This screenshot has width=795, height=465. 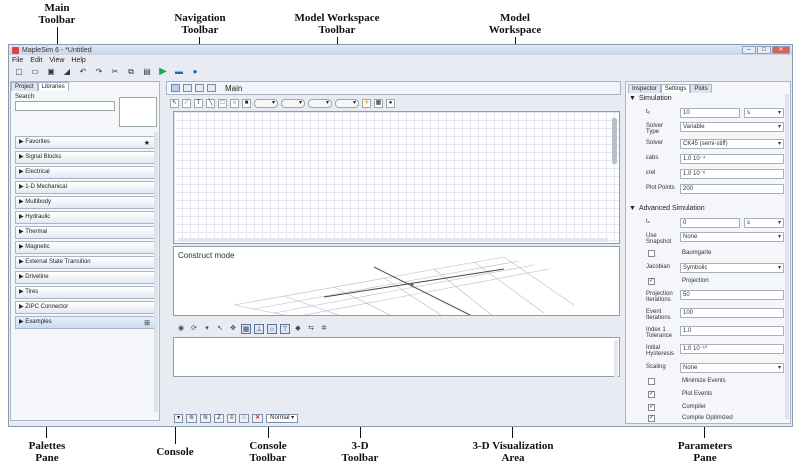 What do you see at coordinates (222, 103) in the screenshot?
I see `rectangle-tool-icon: □` at bounding box center [222, 103].